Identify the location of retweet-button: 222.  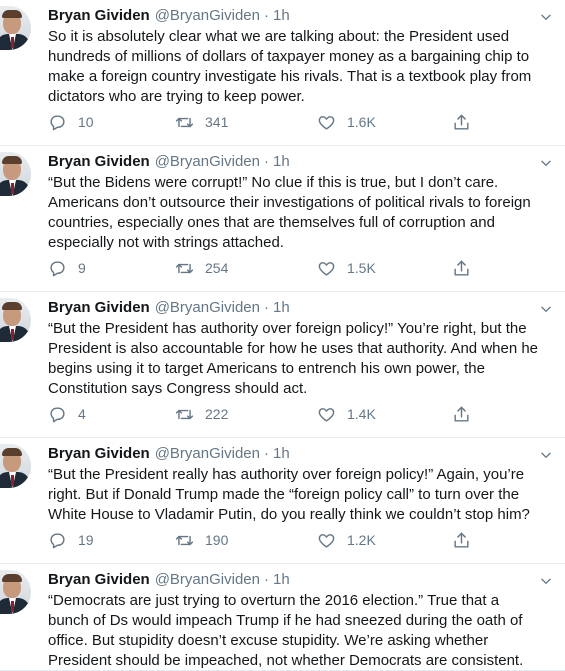
(201, 414).